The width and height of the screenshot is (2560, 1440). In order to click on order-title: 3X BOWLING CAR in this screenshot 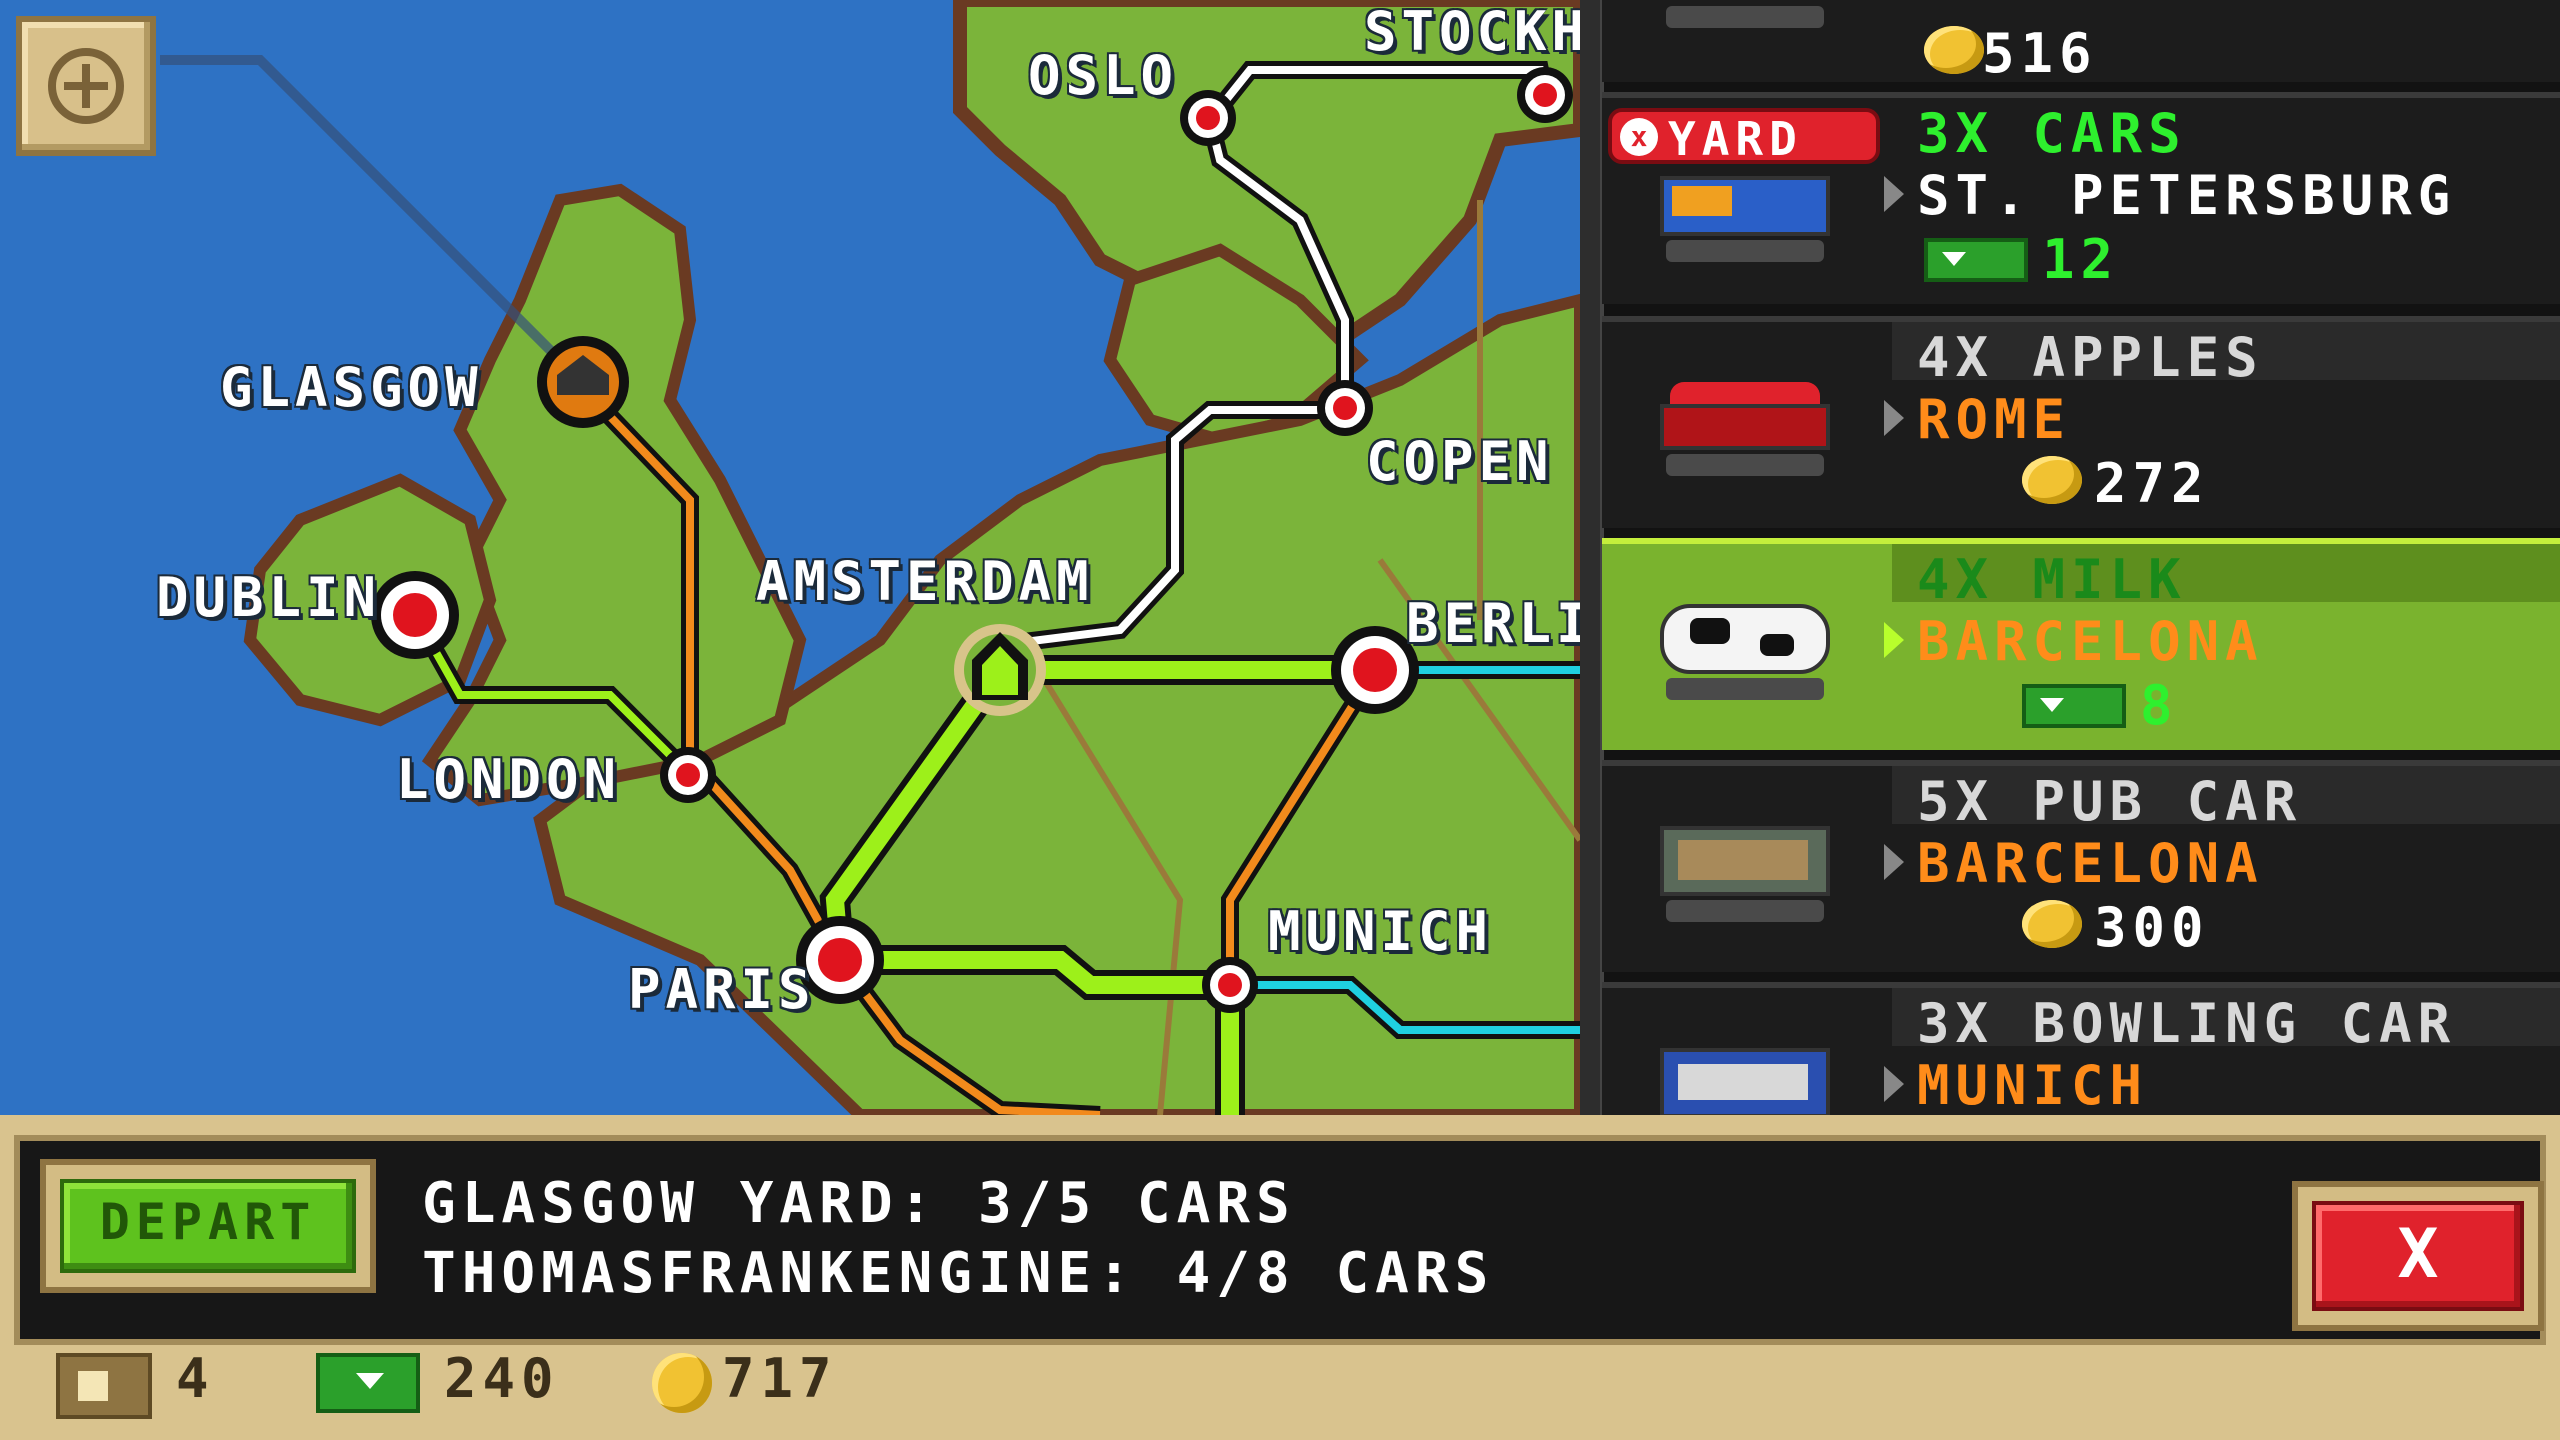, I will do `click(2187, 1023)`.